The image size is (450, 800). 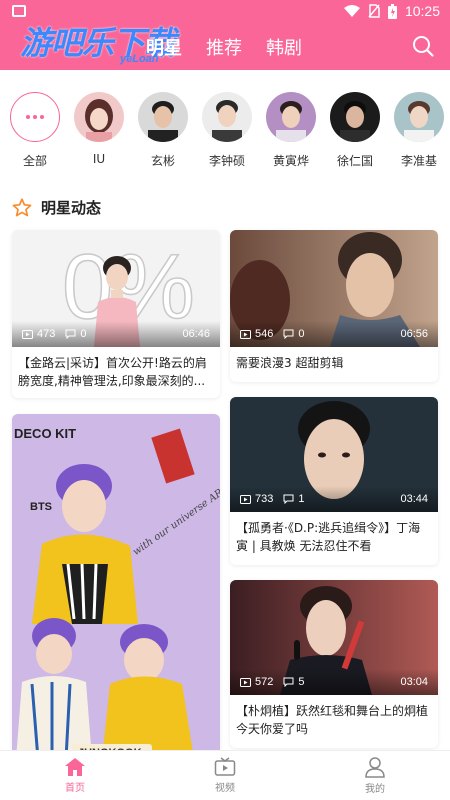 What do you see at coordinates (375, 767) in the screenshot?
I see `profile-icon` at bounding box center [375, 767].